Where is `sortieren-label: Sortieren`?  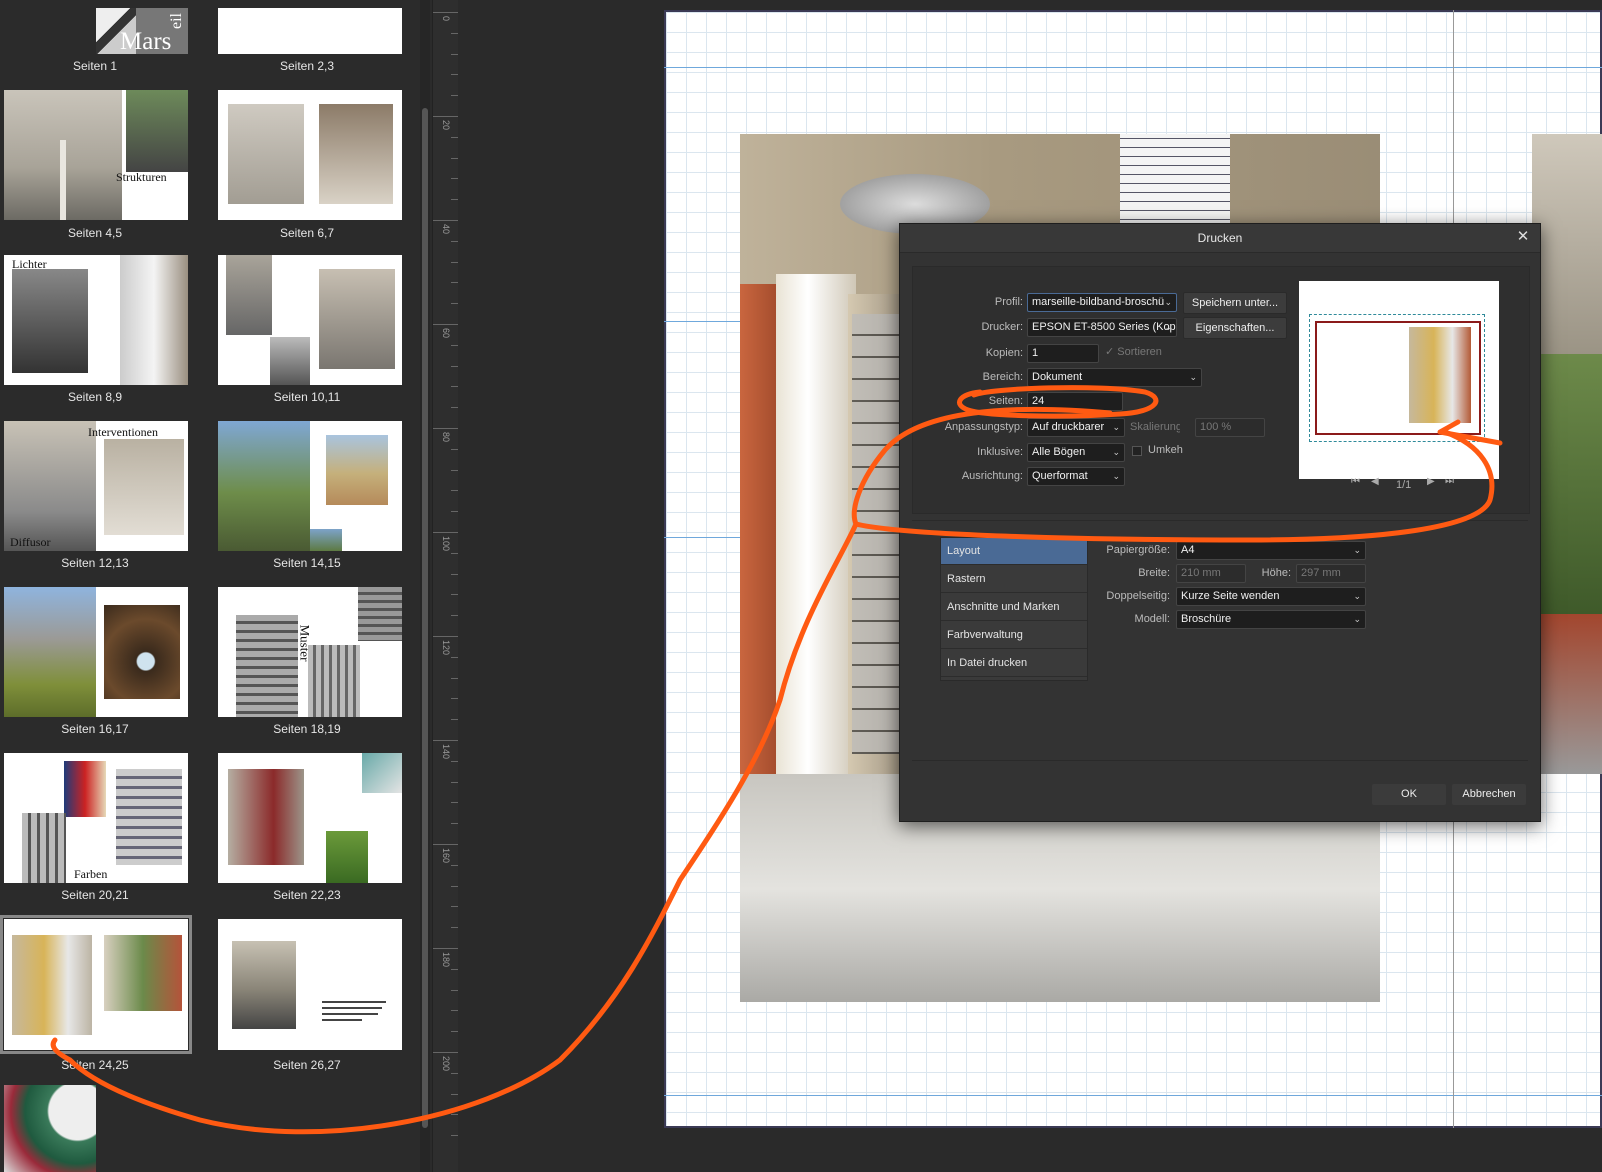
sortieren-label: Sortieren is located at coordinates (1139, 352).